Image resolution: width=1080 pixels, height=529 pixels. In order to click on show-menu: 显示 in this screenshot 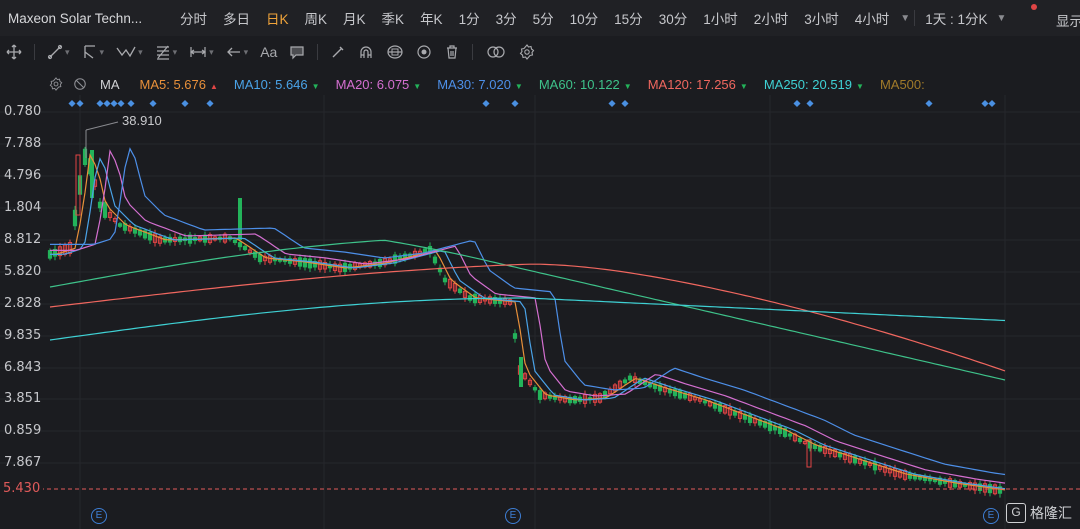, I will do `click(1068, 20)`.